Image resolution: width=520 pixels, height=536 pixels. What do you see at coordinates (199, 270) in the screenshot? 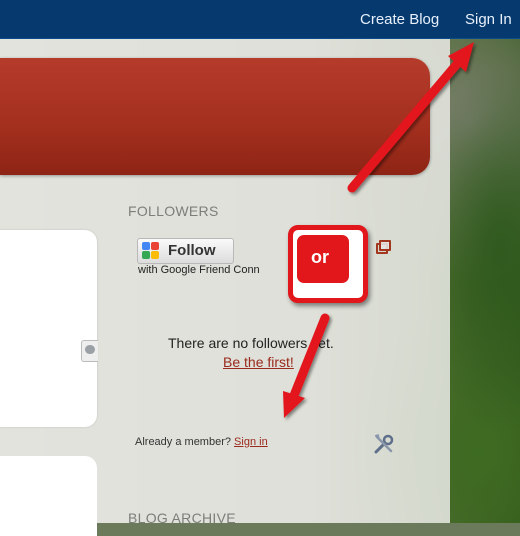
I see `gfc-caption: with Google Friend Conn` at bounding box center [199, 270].